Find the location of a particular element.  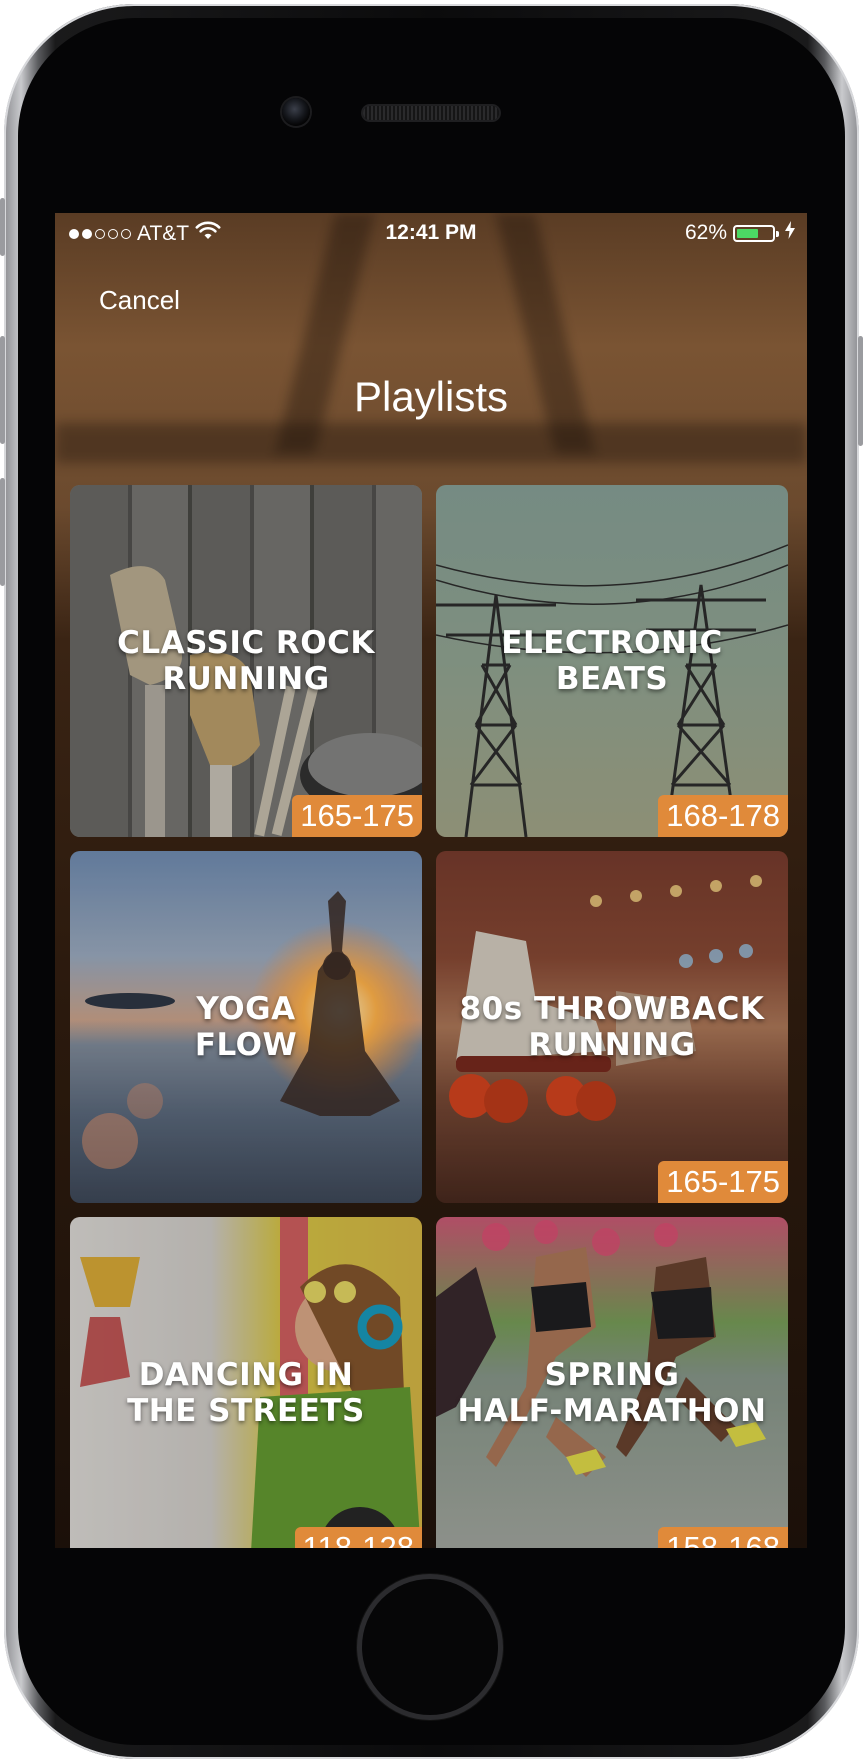

bpm-badge: 158-168 is located at coordinates (723, 1537).